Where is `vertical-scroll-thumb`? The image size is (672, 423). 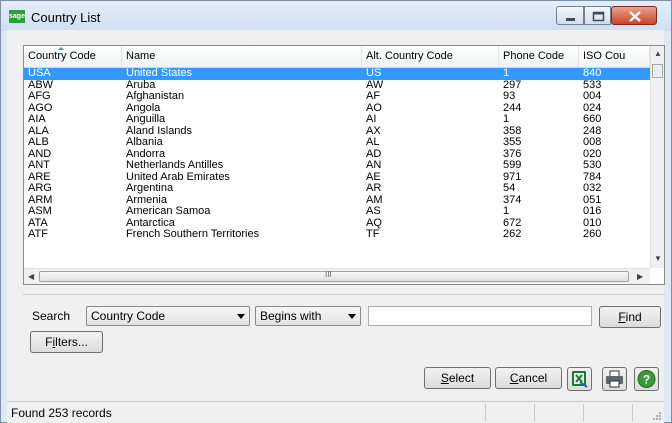 vertical-scroll-thumb is located at coordinates (657, 71).